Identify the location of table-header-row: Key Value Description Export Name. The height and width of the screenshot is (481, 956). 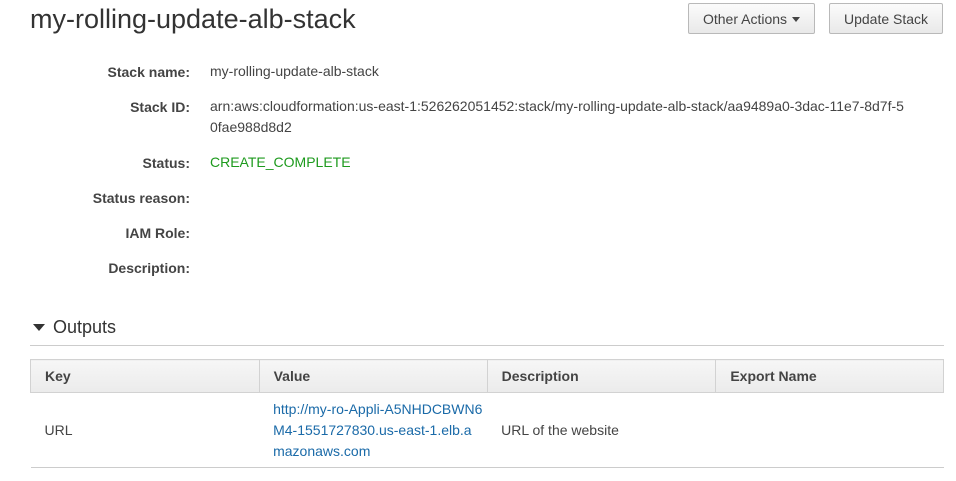
(487, 376).